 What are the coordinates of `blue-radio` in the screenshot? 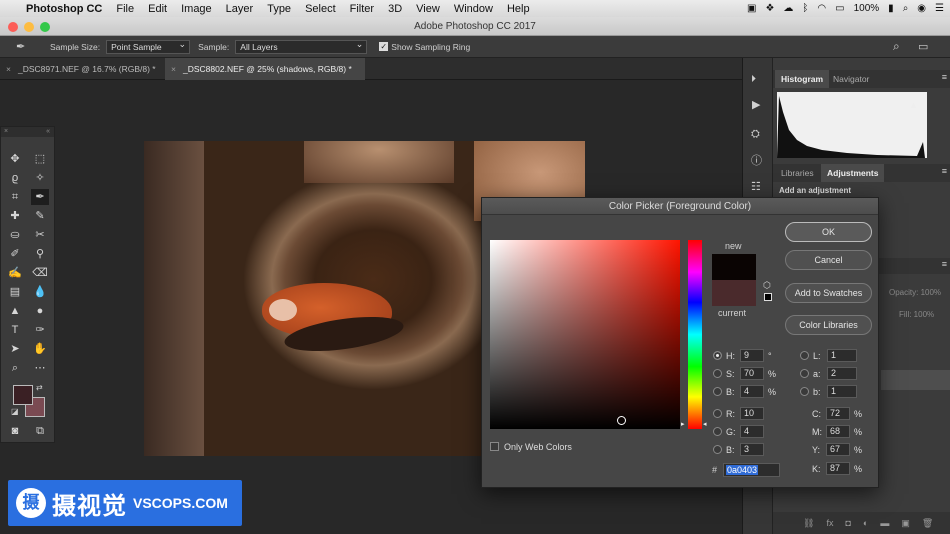 It's located at (717, 449).